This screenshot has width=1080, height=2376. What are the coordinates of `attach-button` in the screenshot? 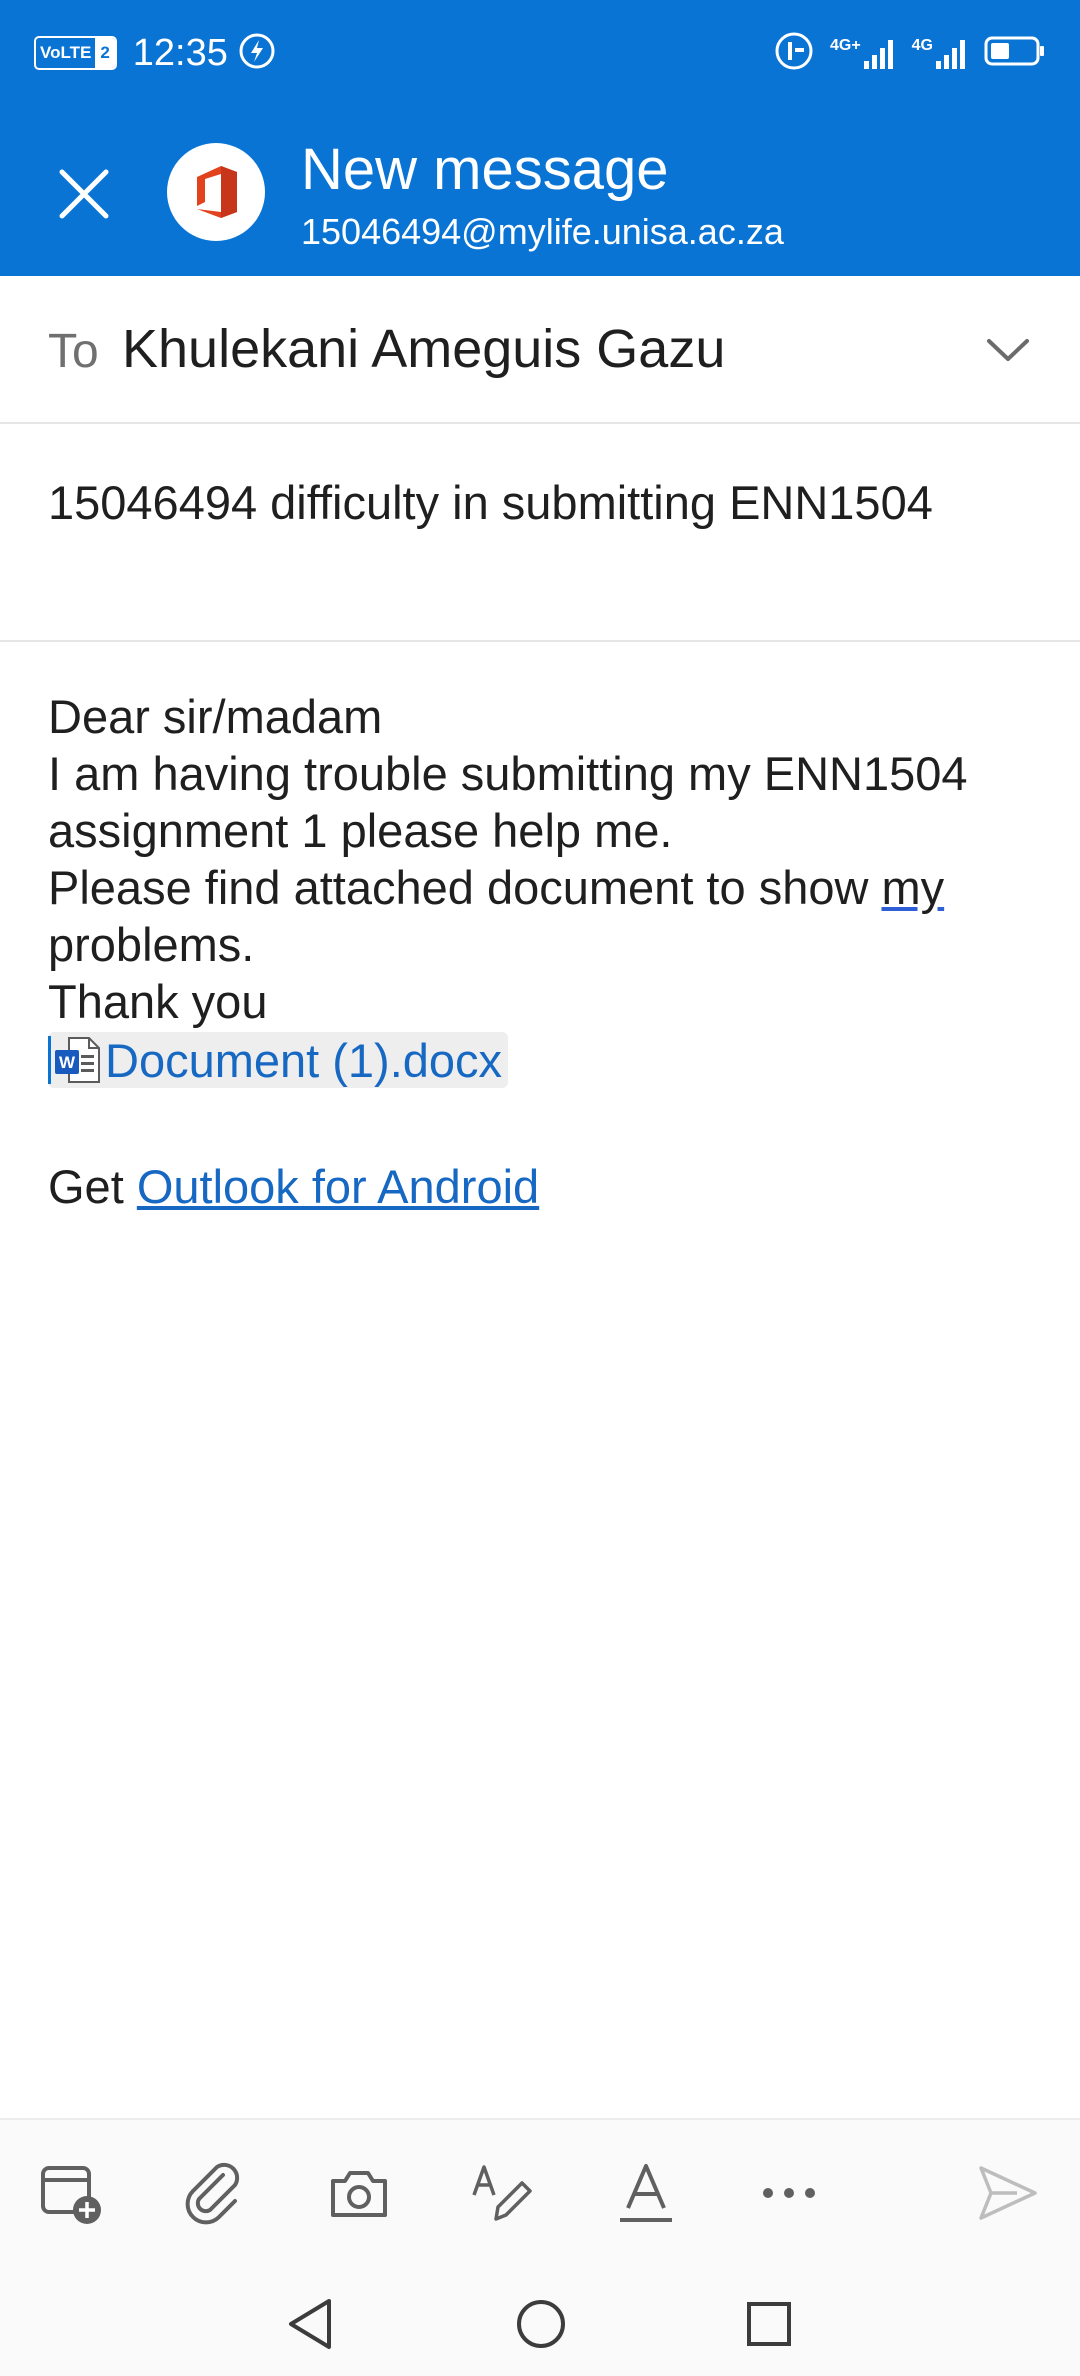 It's located at (215, 2193).